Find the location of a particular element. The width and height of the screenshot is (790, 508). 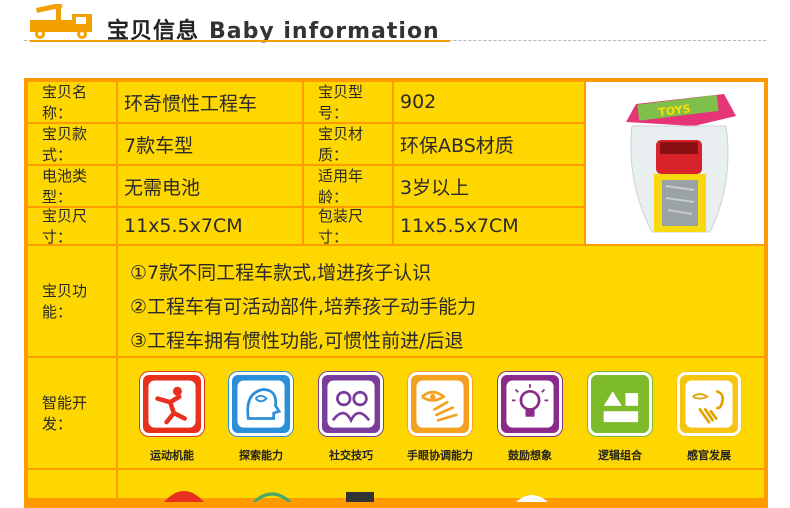

truck-logo-icon is located at coordinates (61, 21).